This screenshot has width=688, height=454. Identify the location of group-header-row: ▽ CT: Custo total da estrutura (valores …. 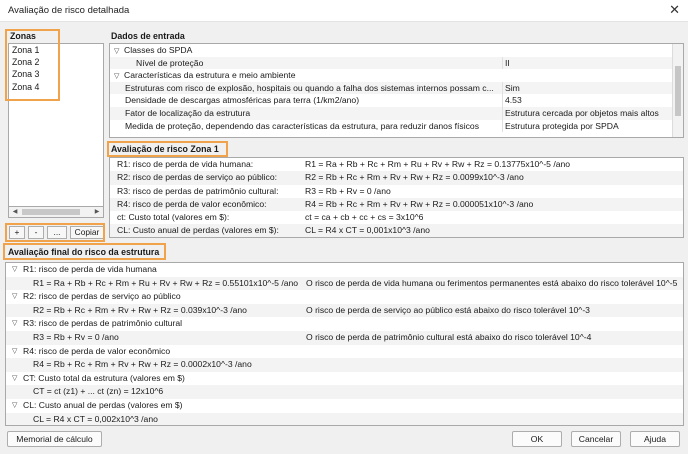
(344, 379).